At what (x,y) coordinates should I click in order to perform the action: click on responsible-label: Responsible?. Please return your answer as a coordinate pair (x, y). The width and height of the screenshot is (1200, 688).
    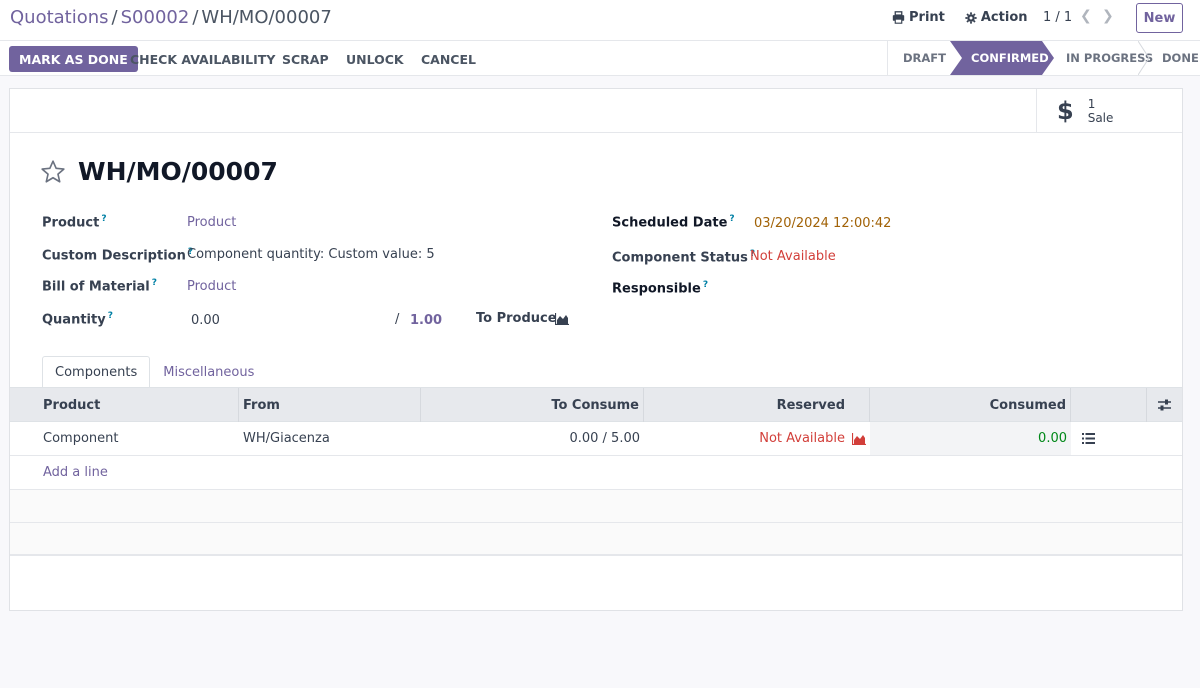
    Looking at the image, I should click on (660, 288).